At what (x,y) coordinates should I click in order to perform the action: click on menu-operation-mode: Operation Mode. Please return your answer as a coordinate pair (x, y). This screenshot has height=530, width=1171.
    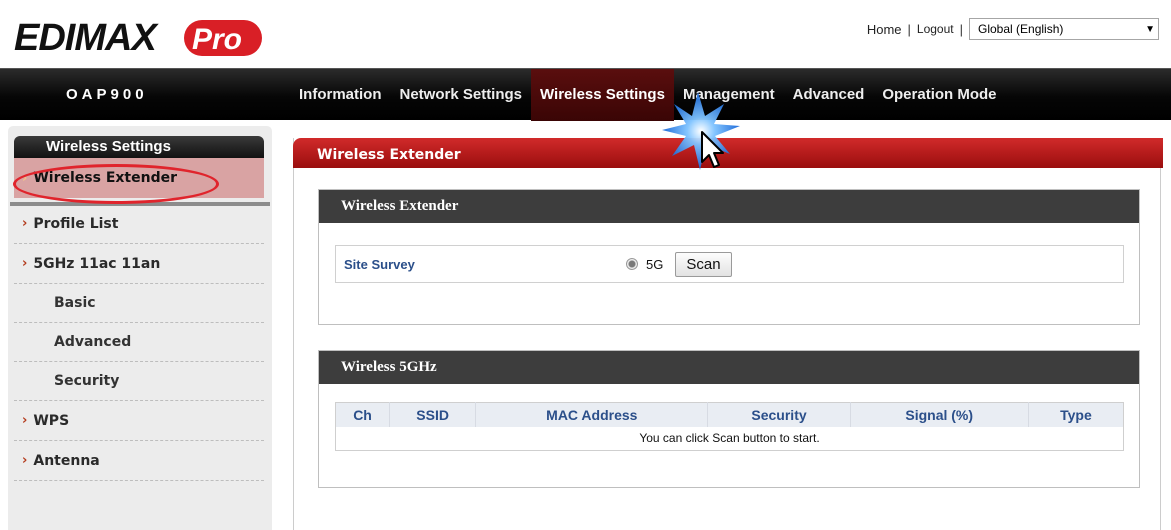
    Looking at the image, I should click on (939, 95).